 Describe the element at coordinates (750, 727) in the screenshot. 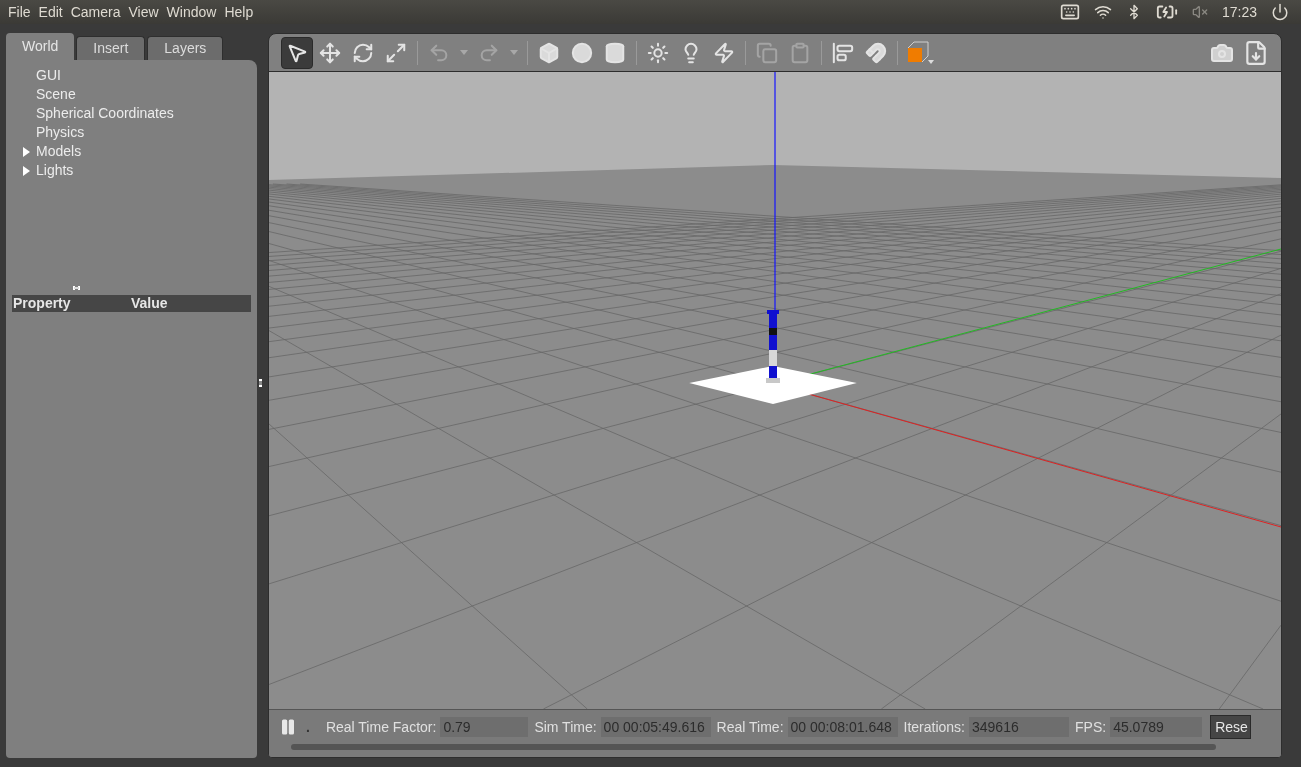

I see `status-label: Real Time:` at that location.